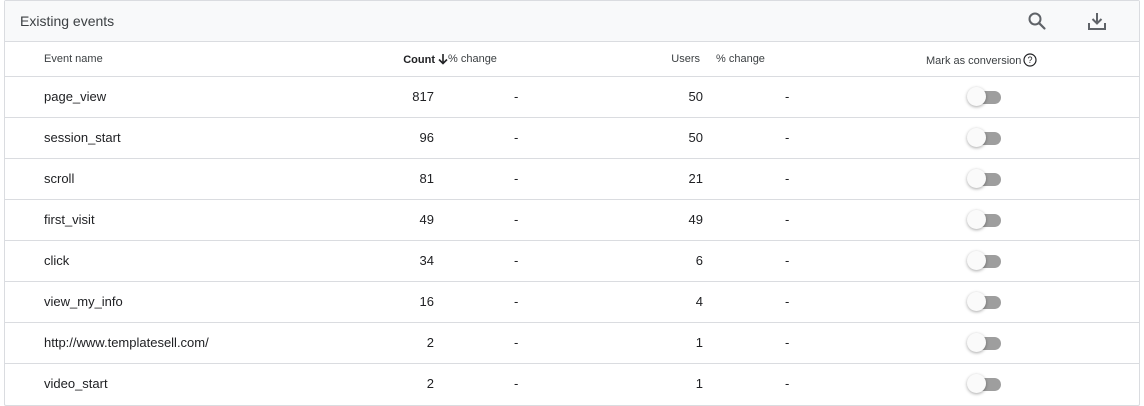 The width and height of the screenshot is (1144, 406). I want to click on event-name: video_start, so click(76, 383).